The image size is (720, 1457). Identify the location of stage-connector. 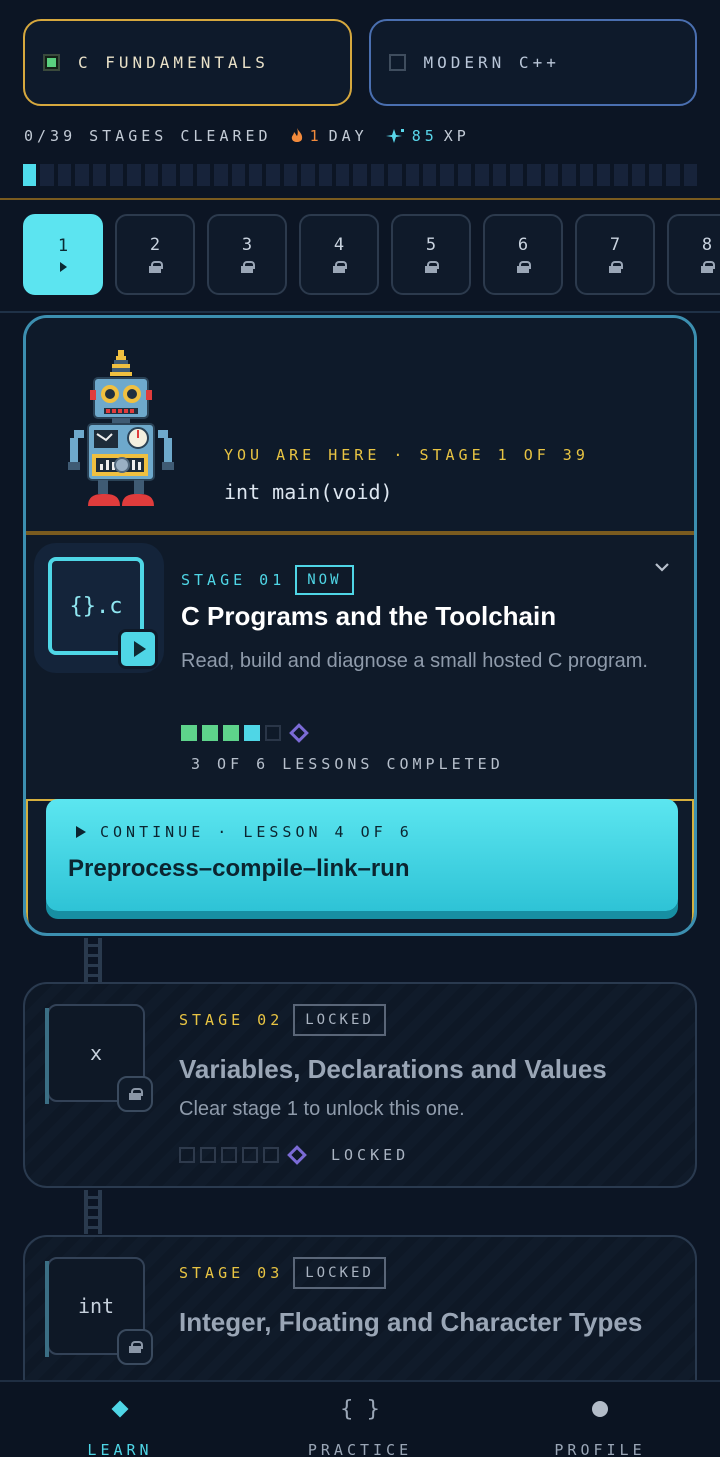
(93, 1212).